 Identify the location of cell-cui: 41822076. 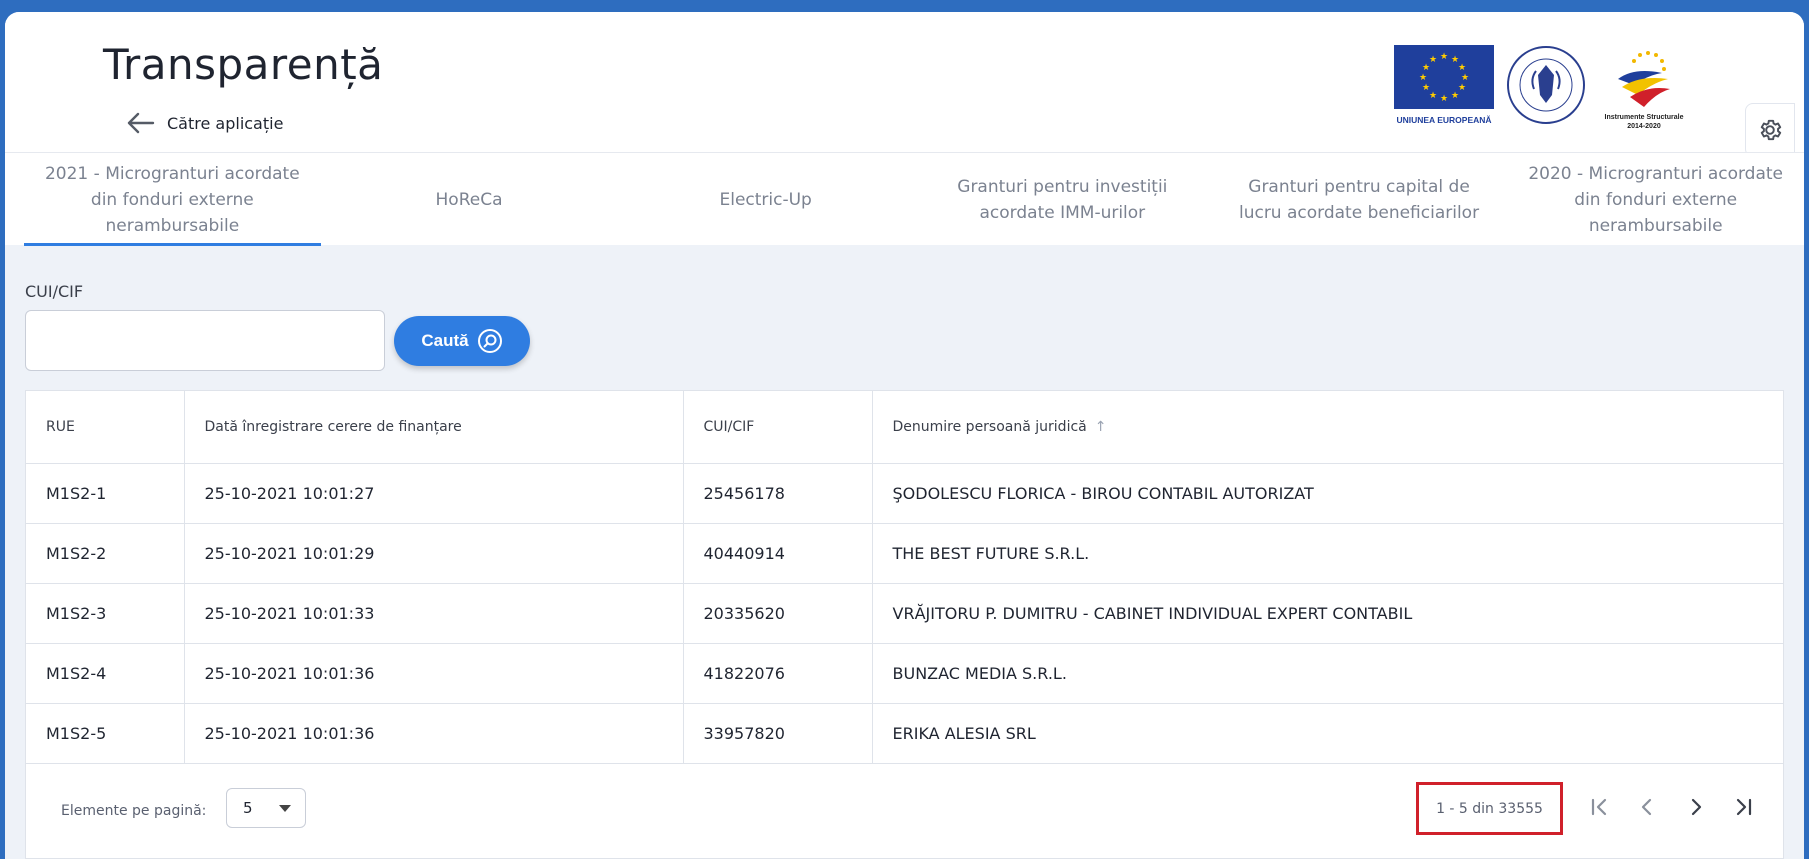
(778, 673).